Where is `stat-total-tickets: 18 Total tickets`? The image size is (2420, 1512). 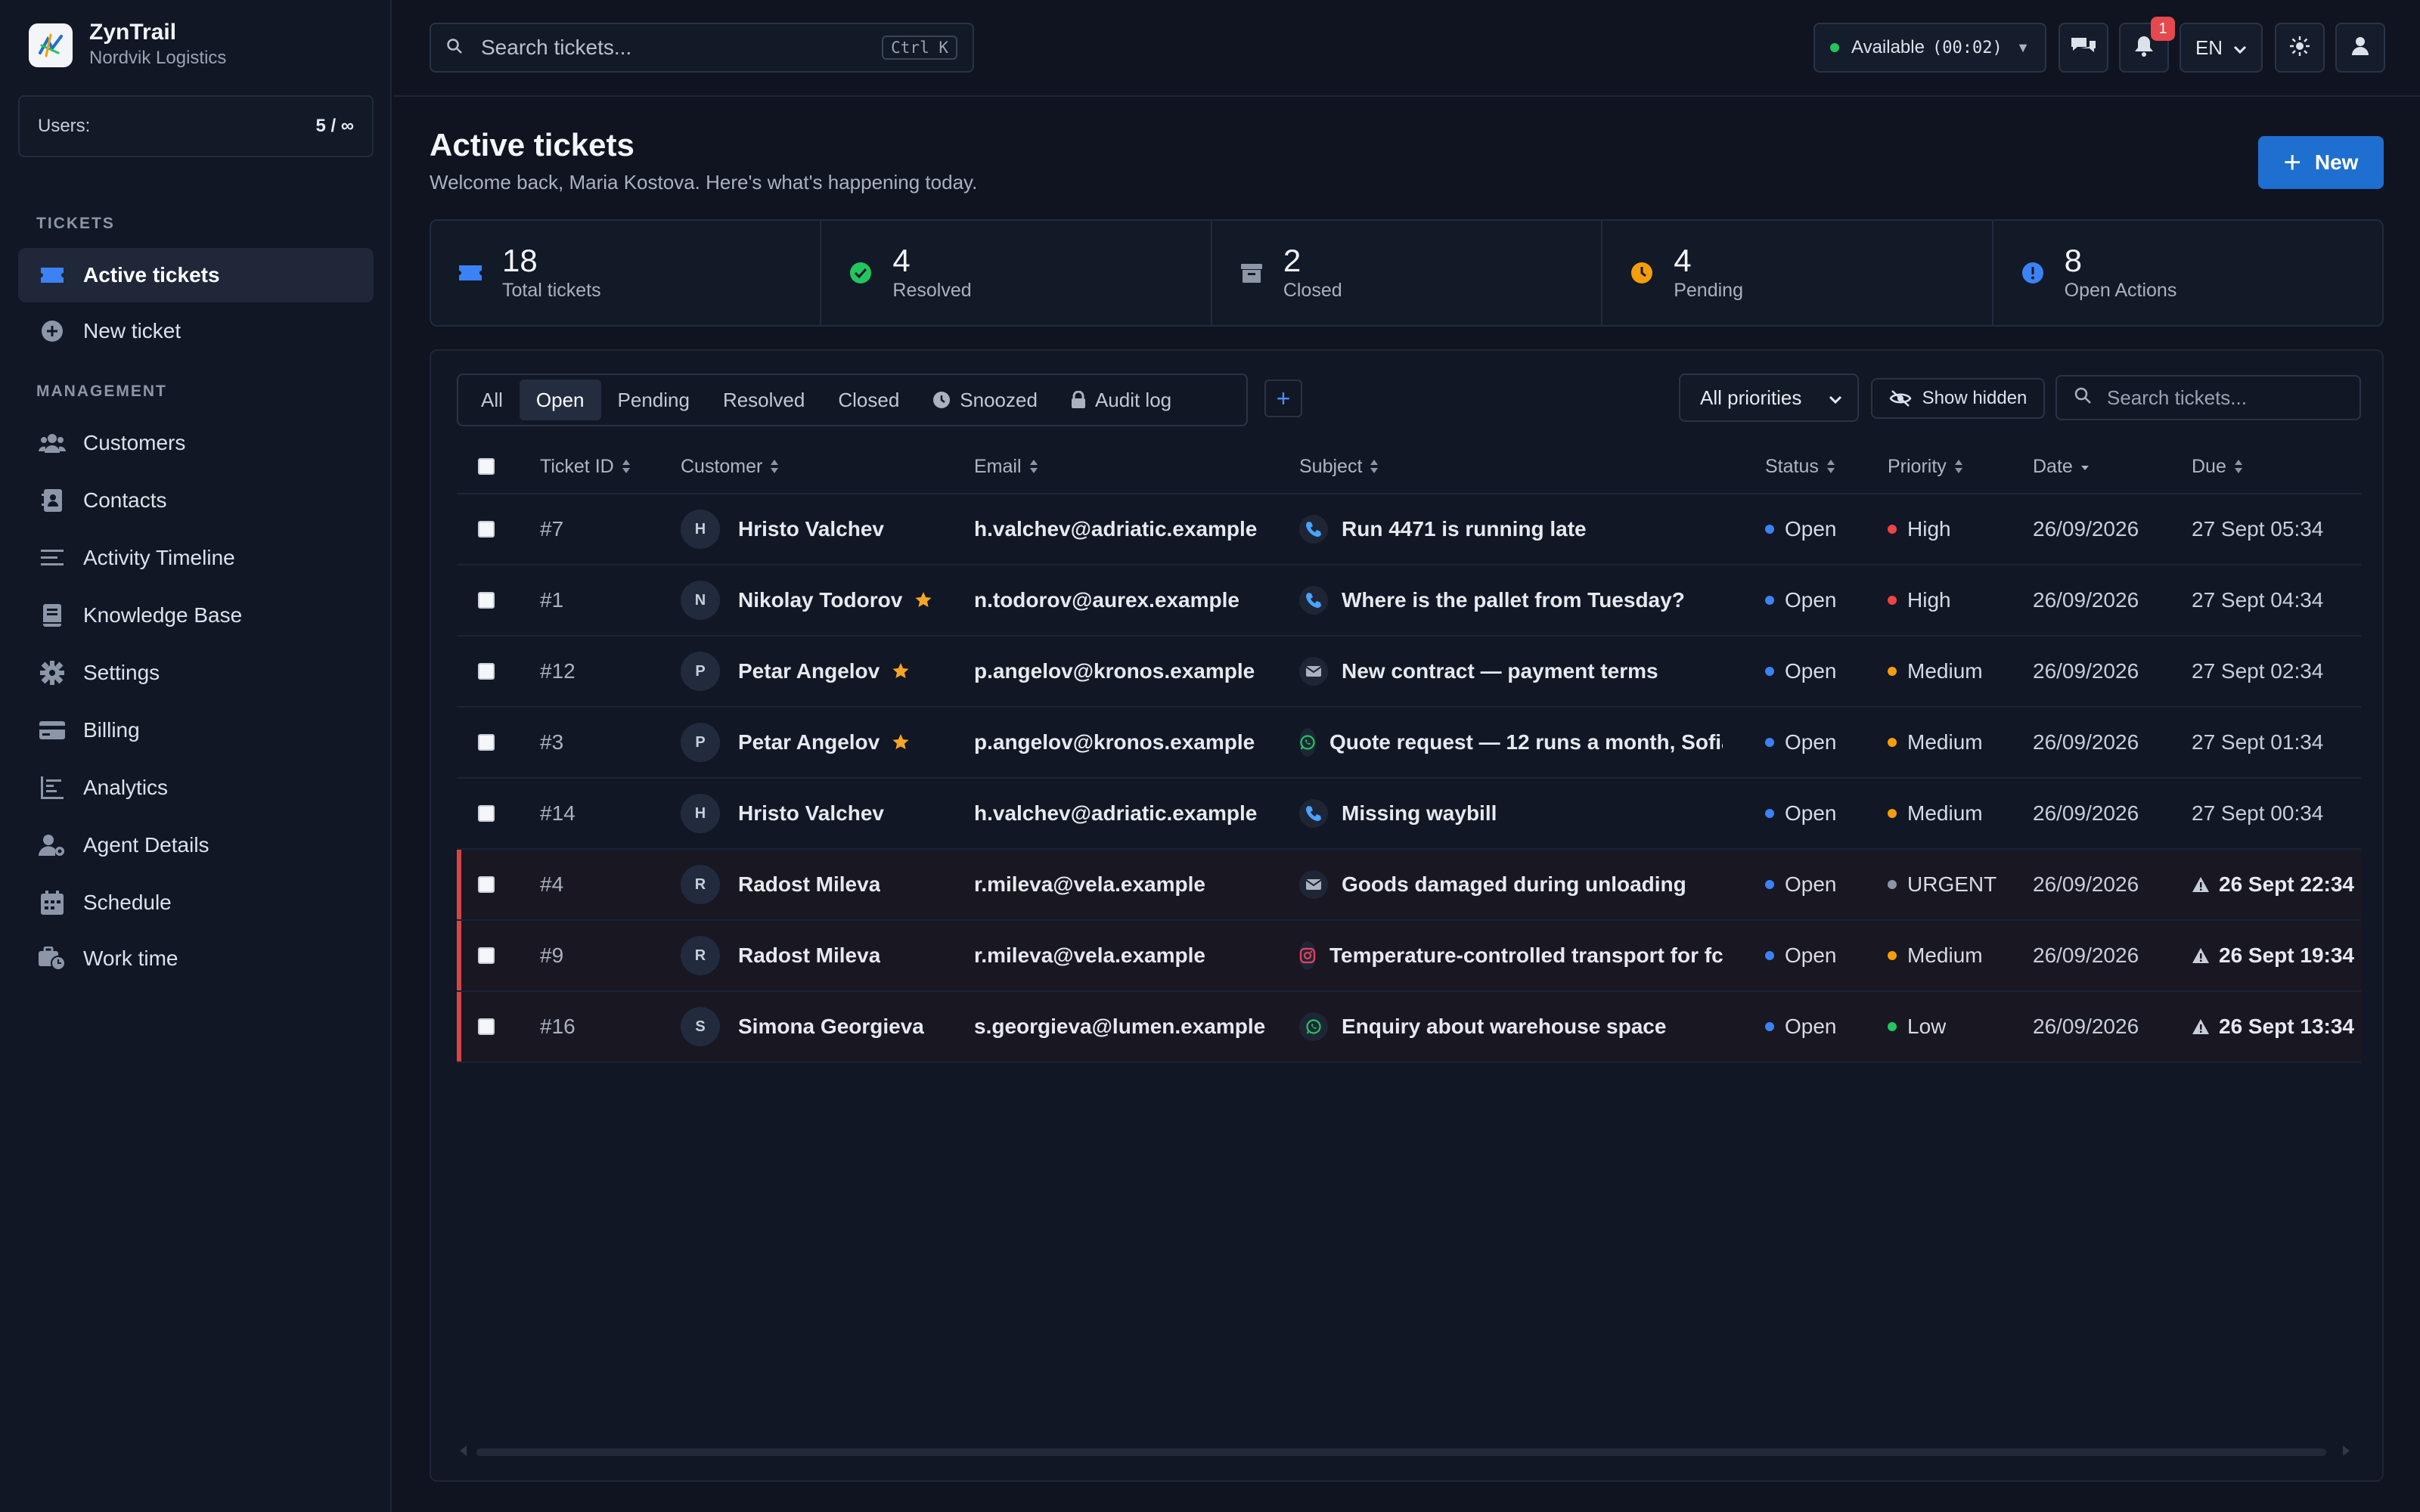 stat-total-tickets: 18 Total tickets is located at coordinates (626, 273).